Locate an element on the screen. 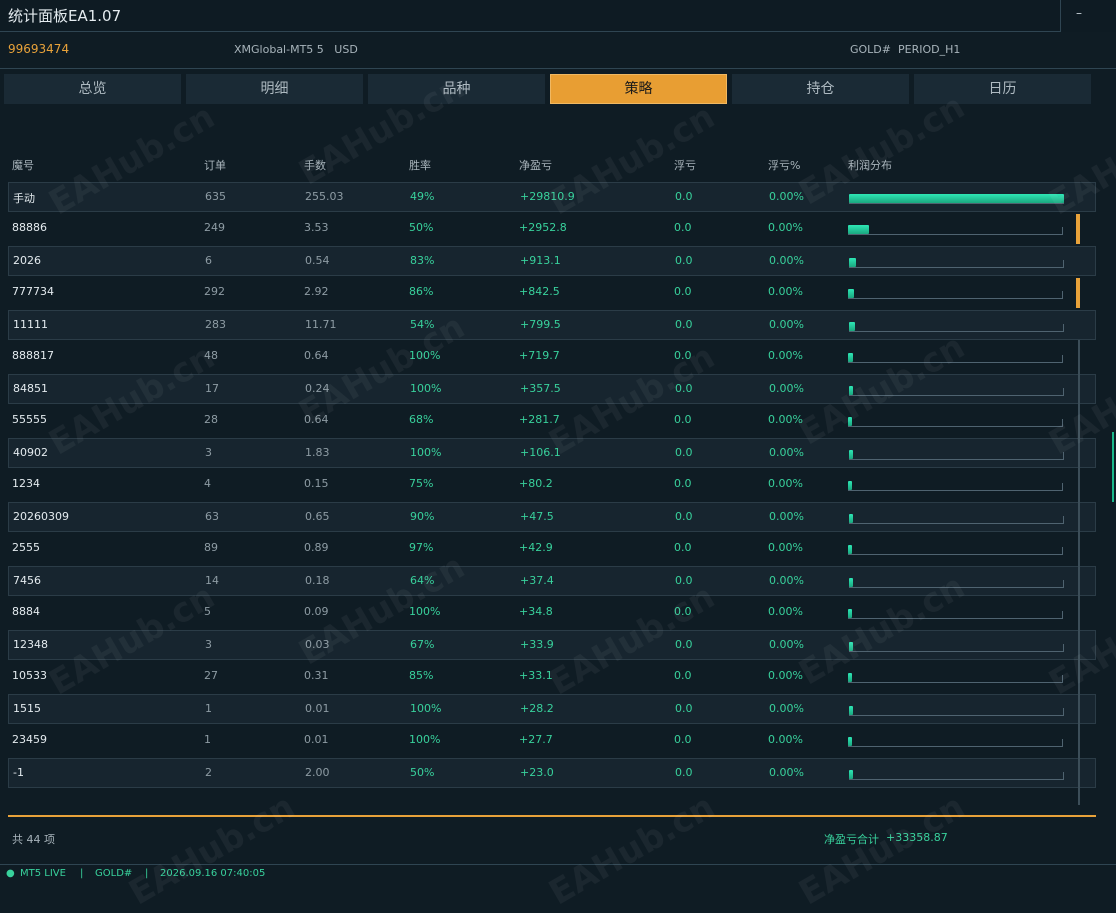  row-orders: 3 is located at coordinates (208, 644).